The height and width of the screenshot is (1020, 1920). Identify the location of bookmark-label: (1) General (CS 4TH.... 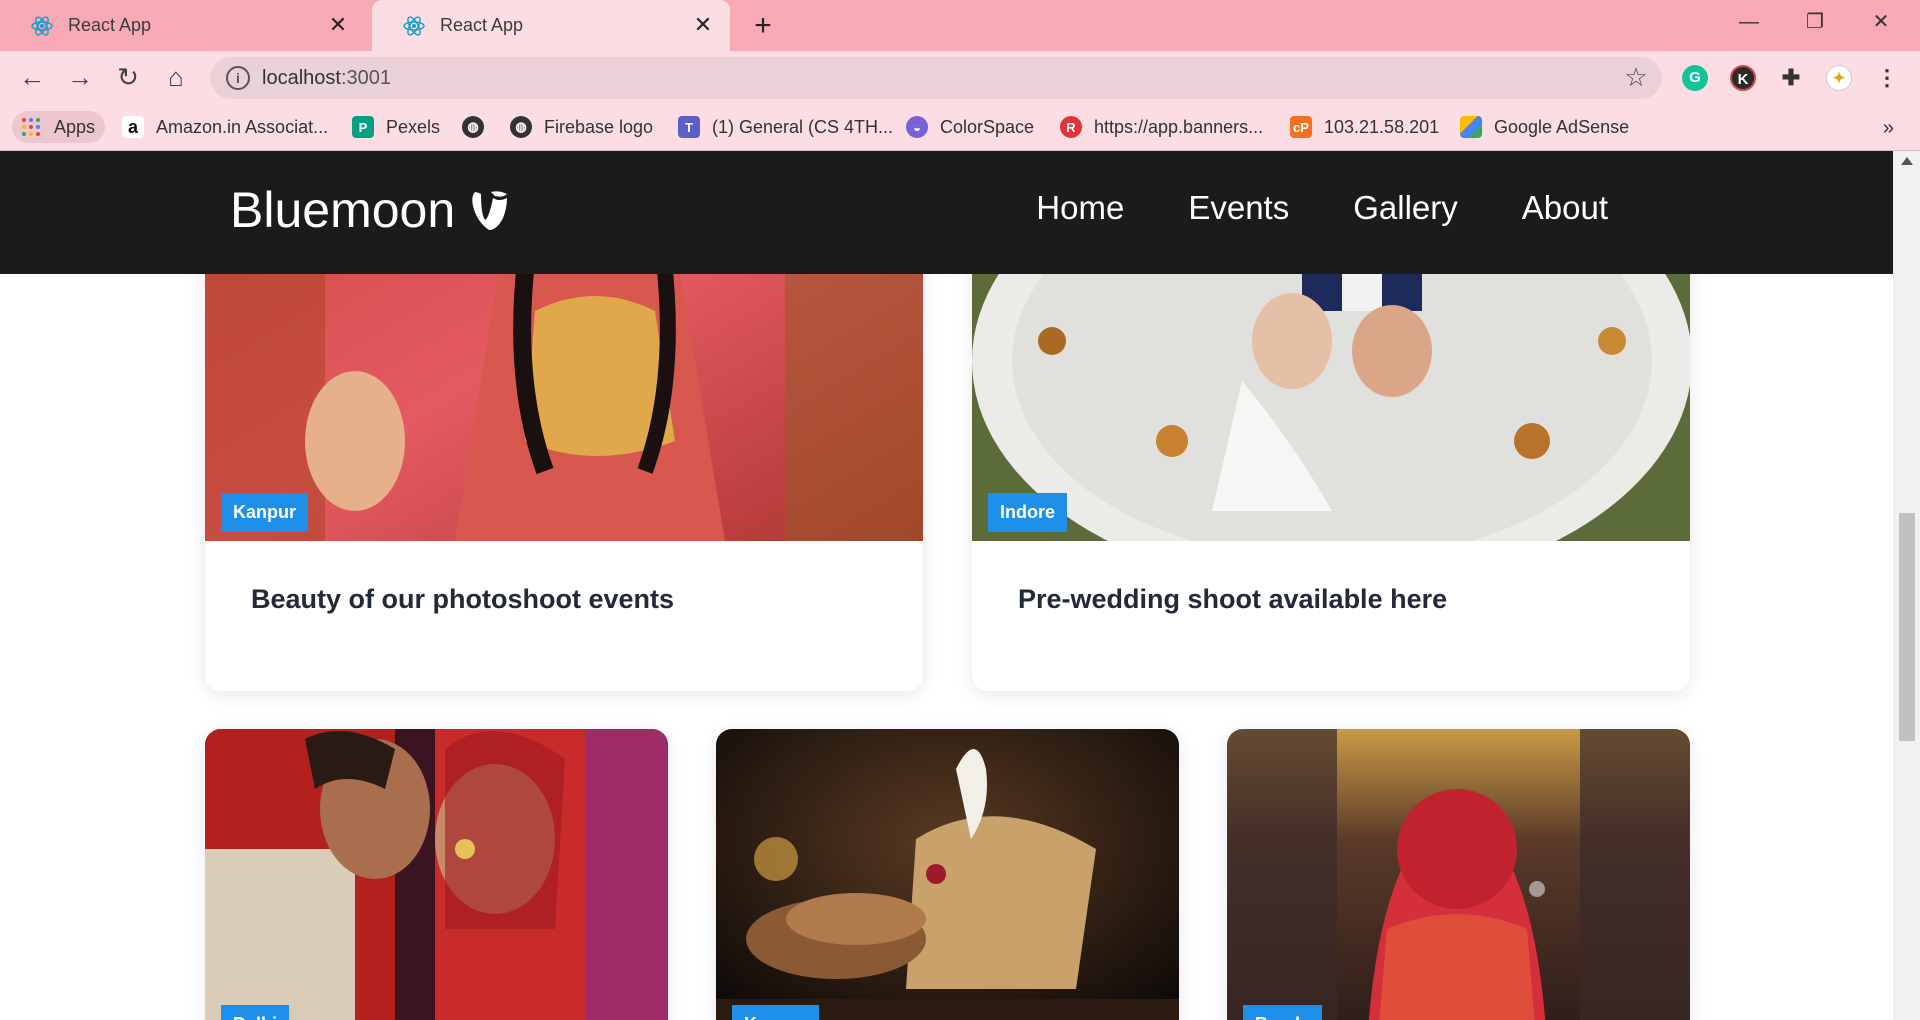
(803, 126).